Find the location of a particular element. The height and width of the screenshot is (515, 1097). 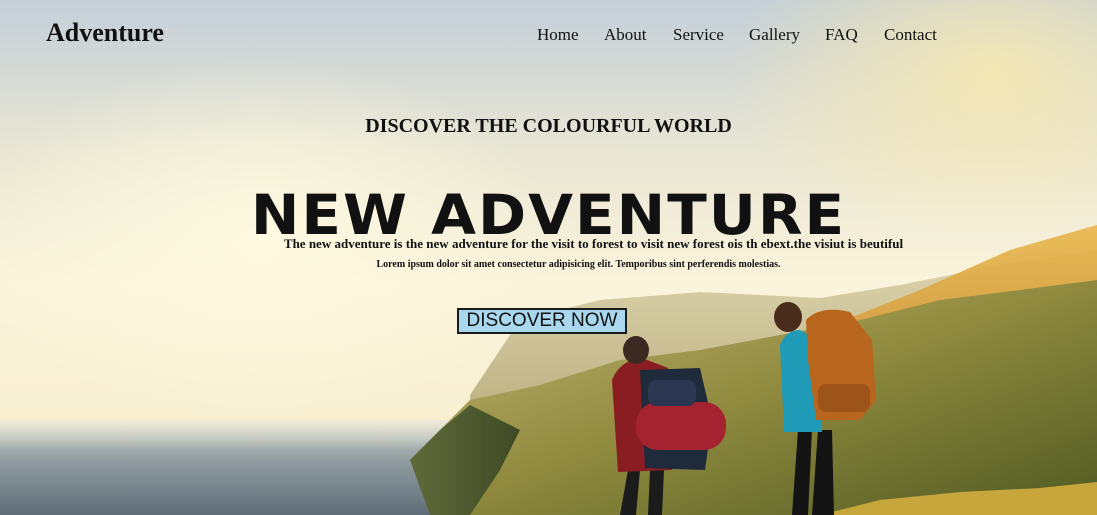

discover-now-button: DISCOVER NOW is located at coordinates (542, 321).